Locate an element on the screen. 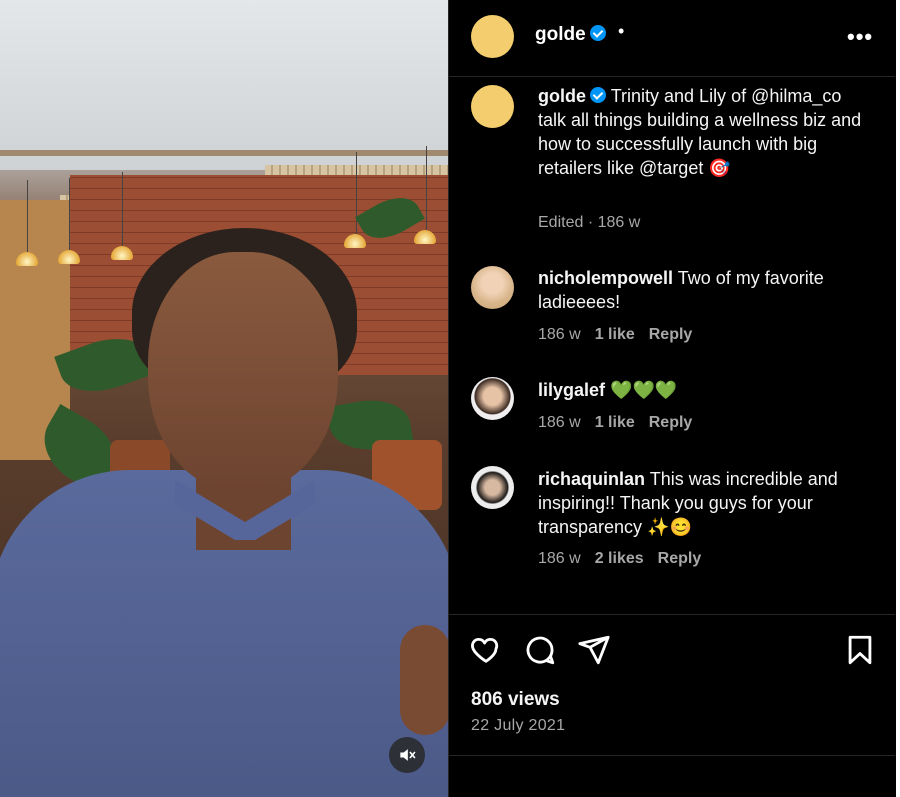  speaker-muted-icon is located at coordinates (408, 755).